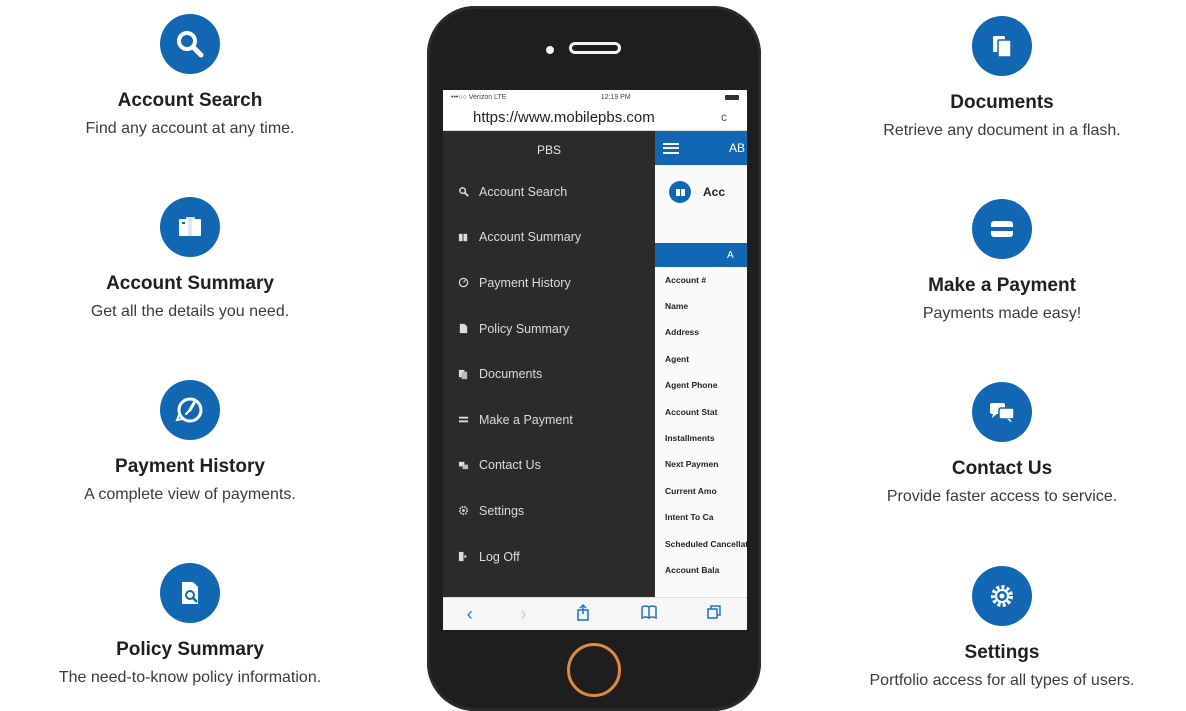  What do you see at coordinates (701, 148) in the screenshot?
I see `app-top-bar: AB` at bounding box center [701, 148].